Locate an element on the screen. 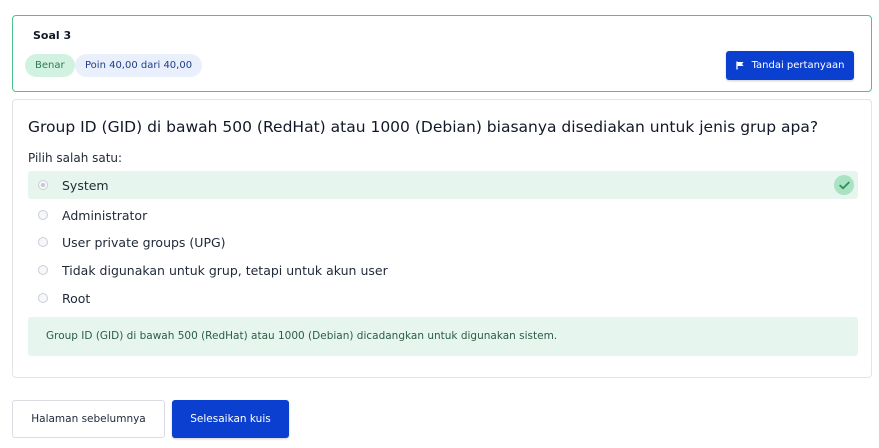 Image resolution: width=879 pixels, height=448 pixels. correct-check-icon is located at coordinates (844, 185).